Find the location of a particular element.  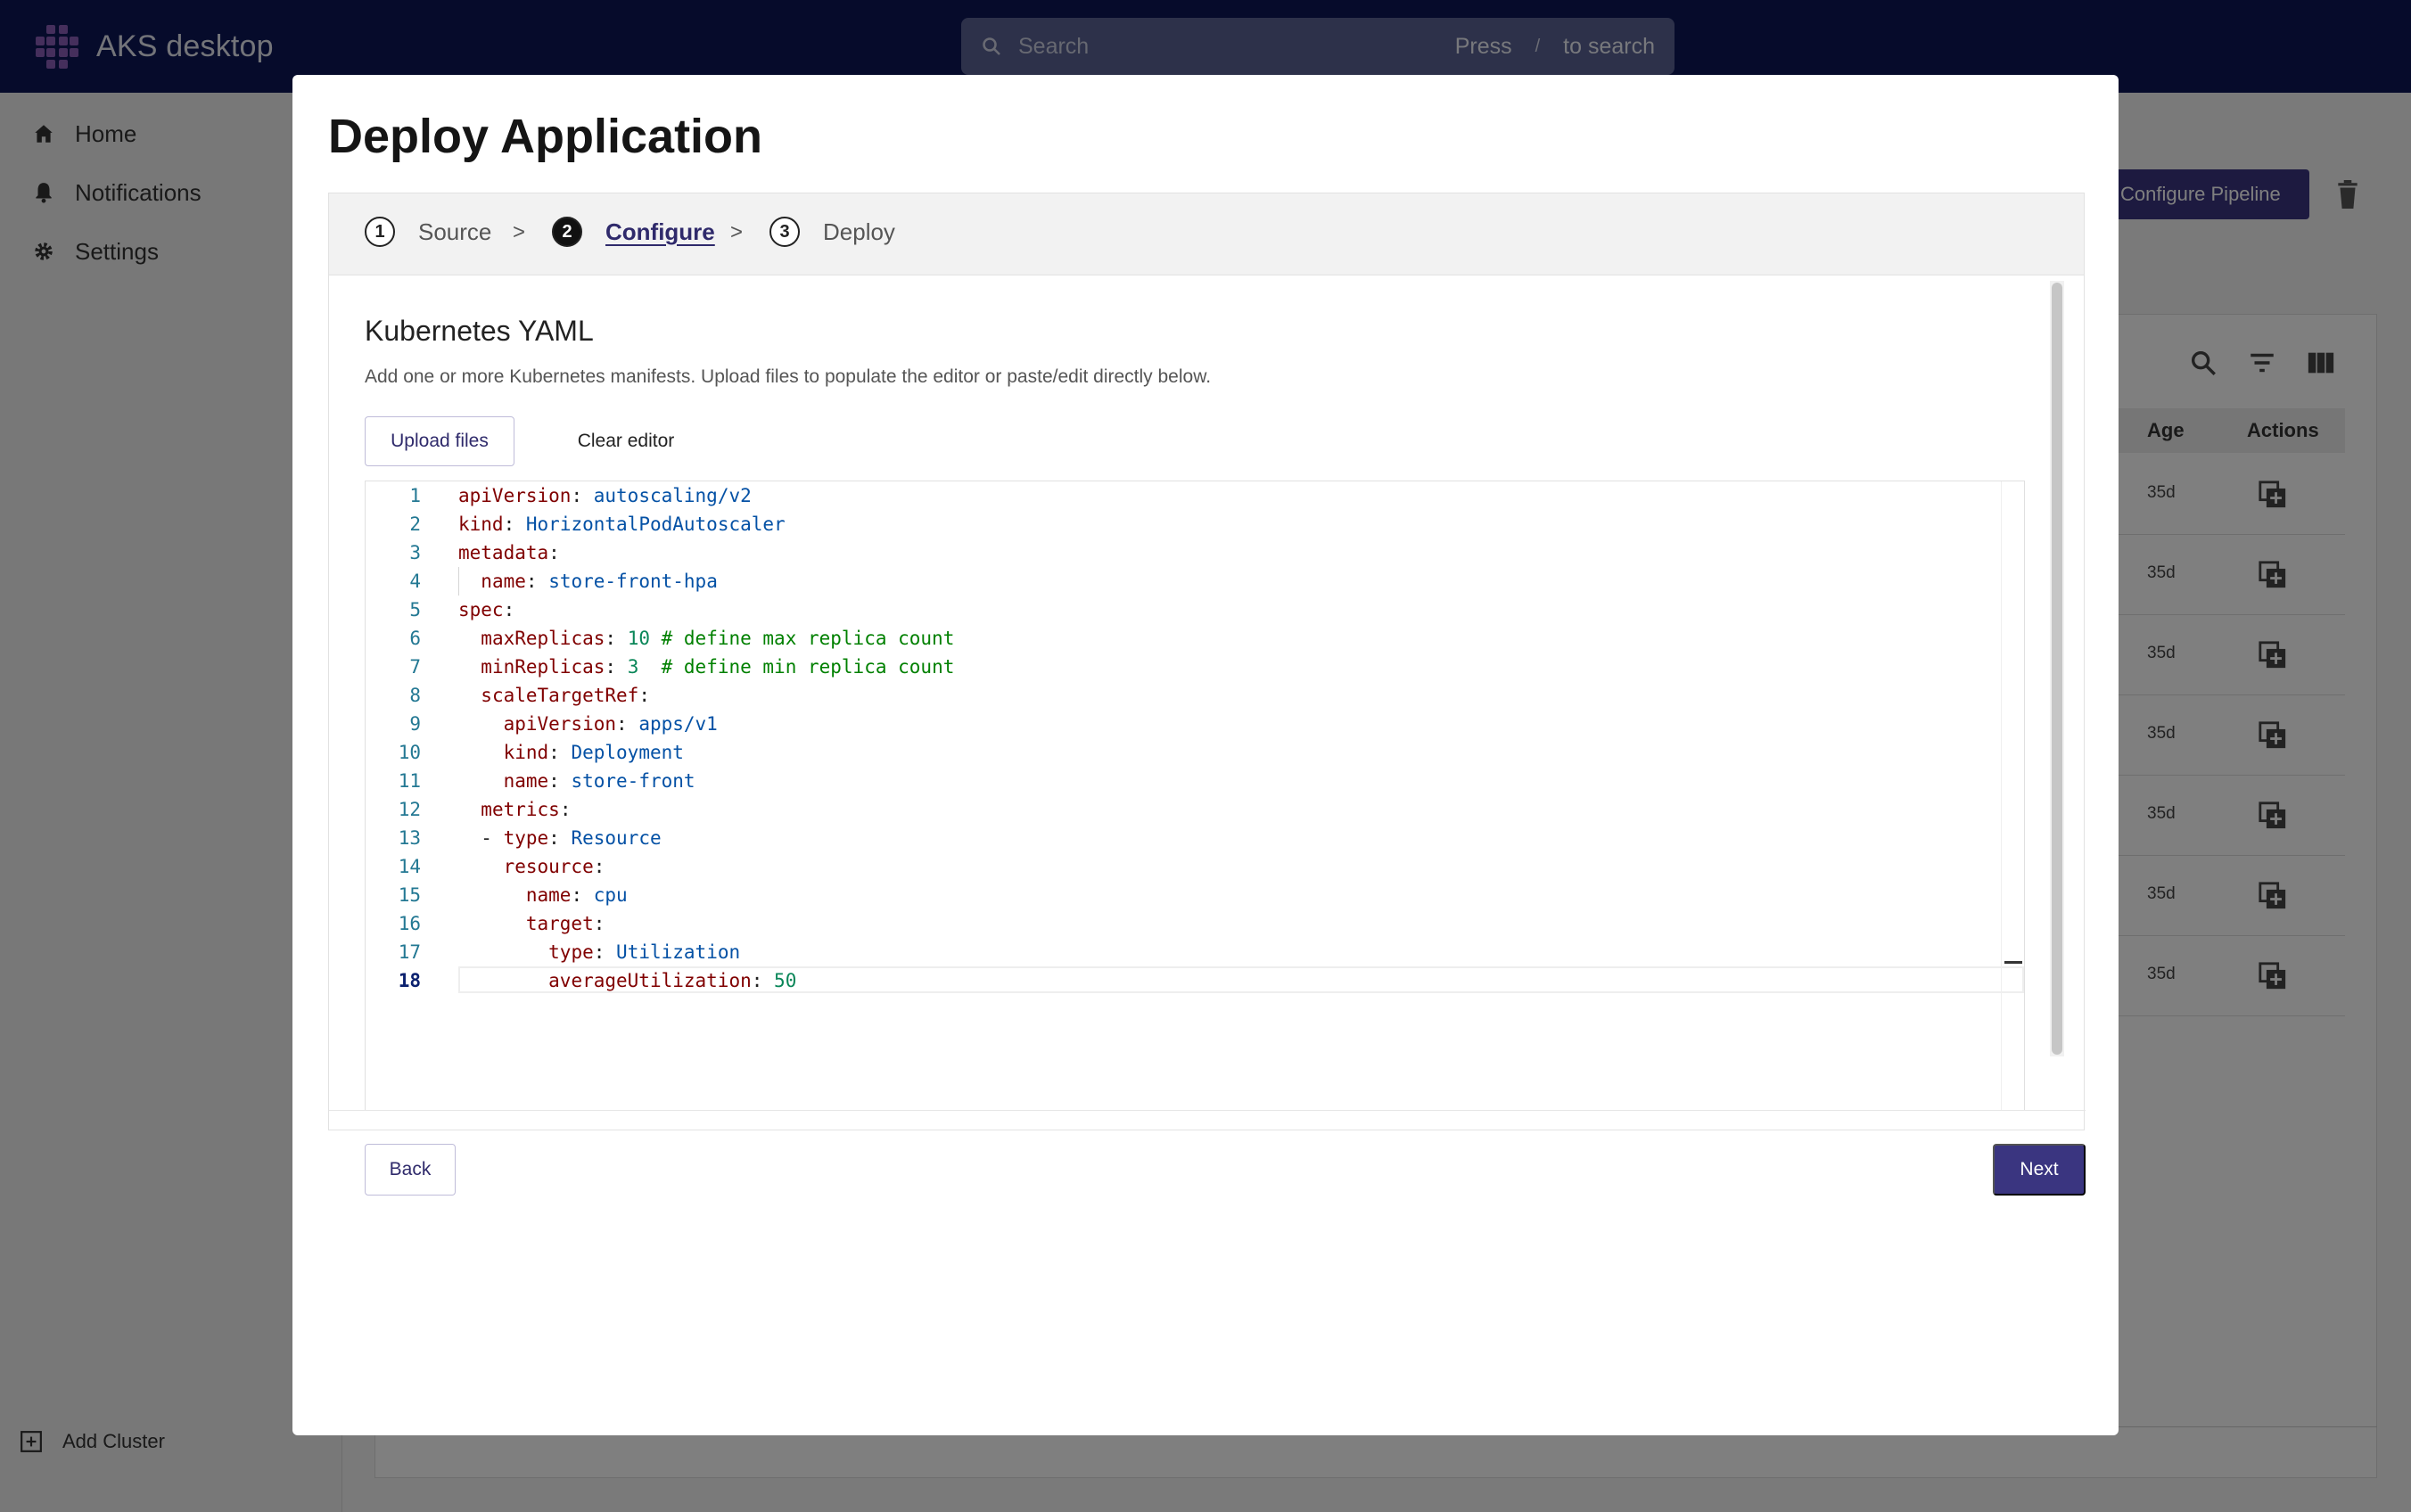

line-number: 16 is located at coordinates (409, 923).